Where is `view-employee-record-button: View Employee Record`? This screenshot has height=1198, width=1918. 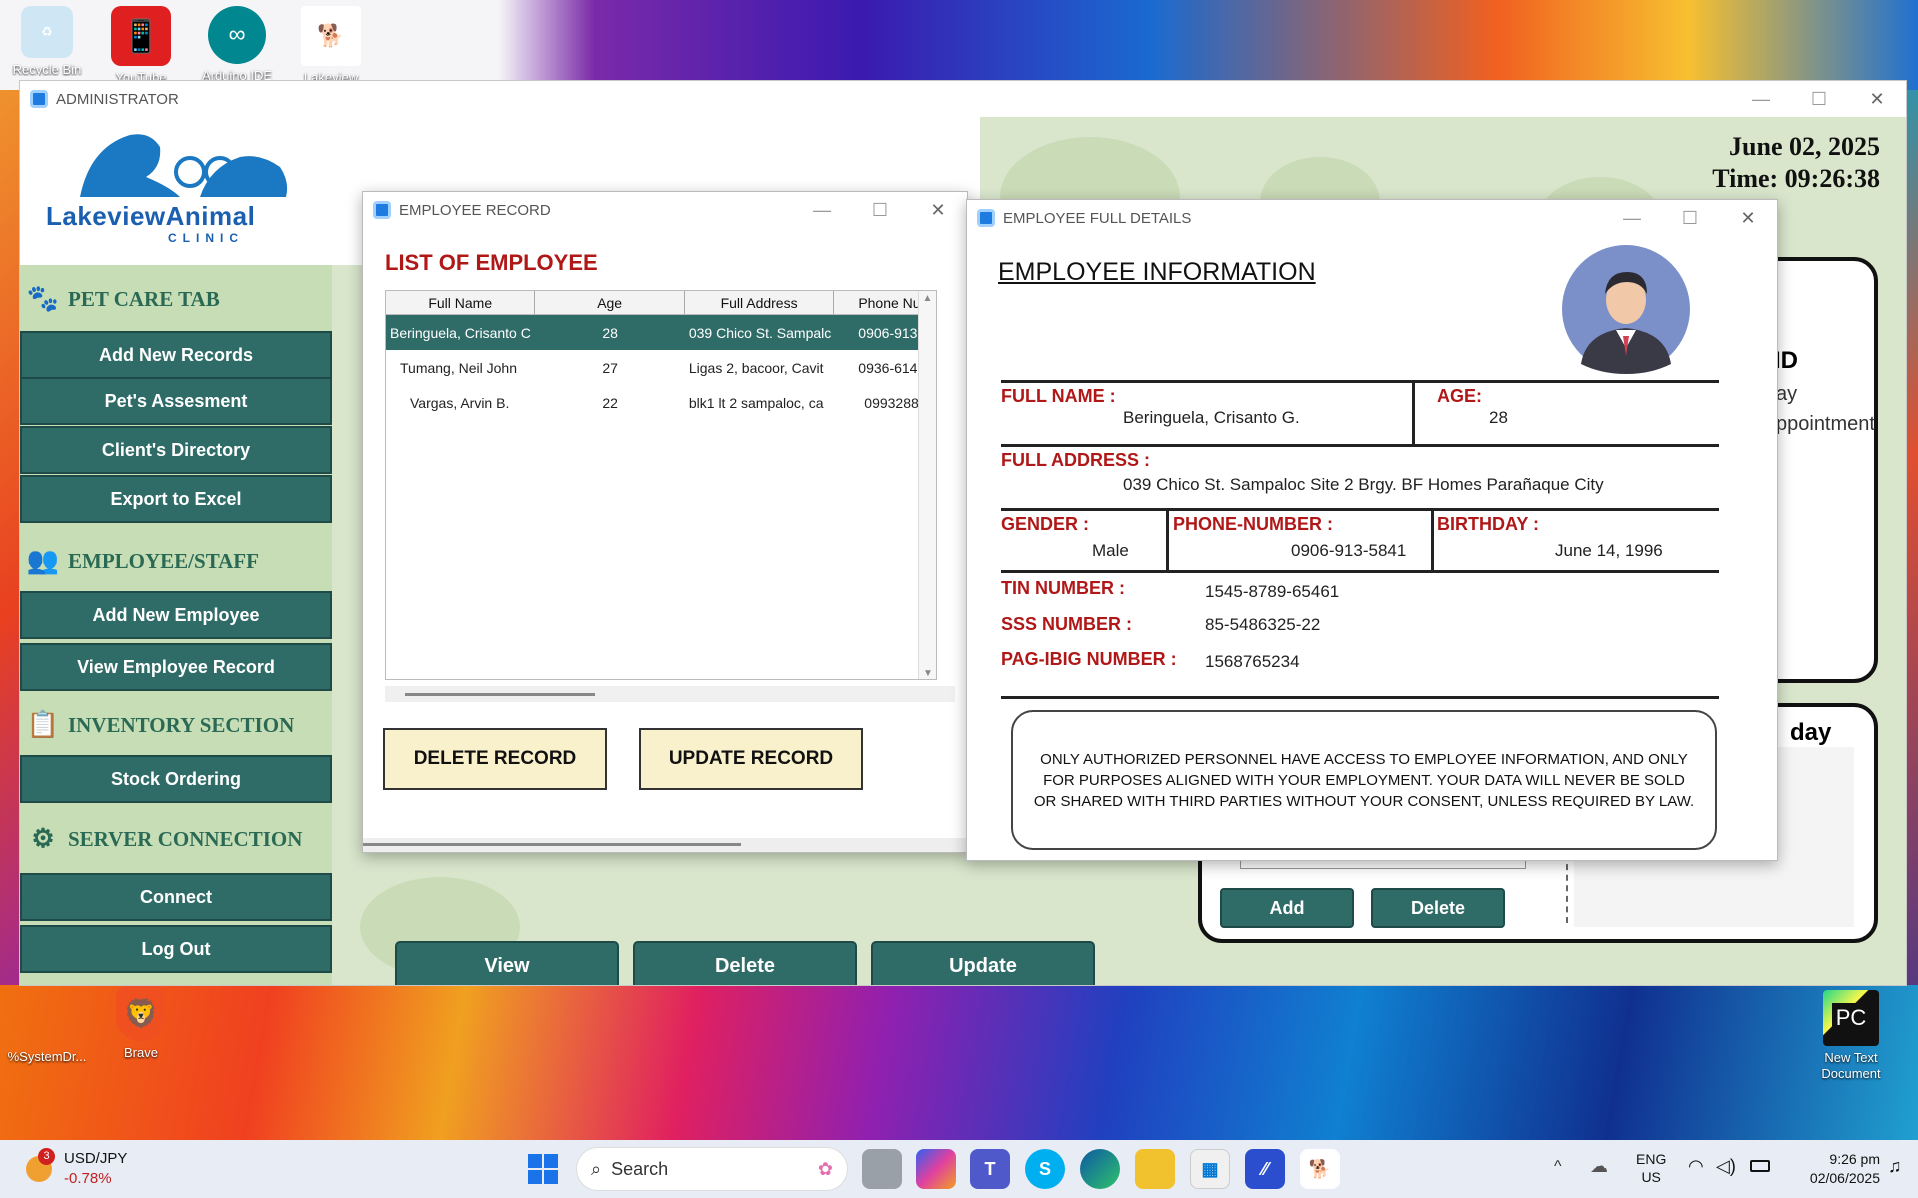
view-employee-record-button: View Employee Record is located at coordinates (176, 667).